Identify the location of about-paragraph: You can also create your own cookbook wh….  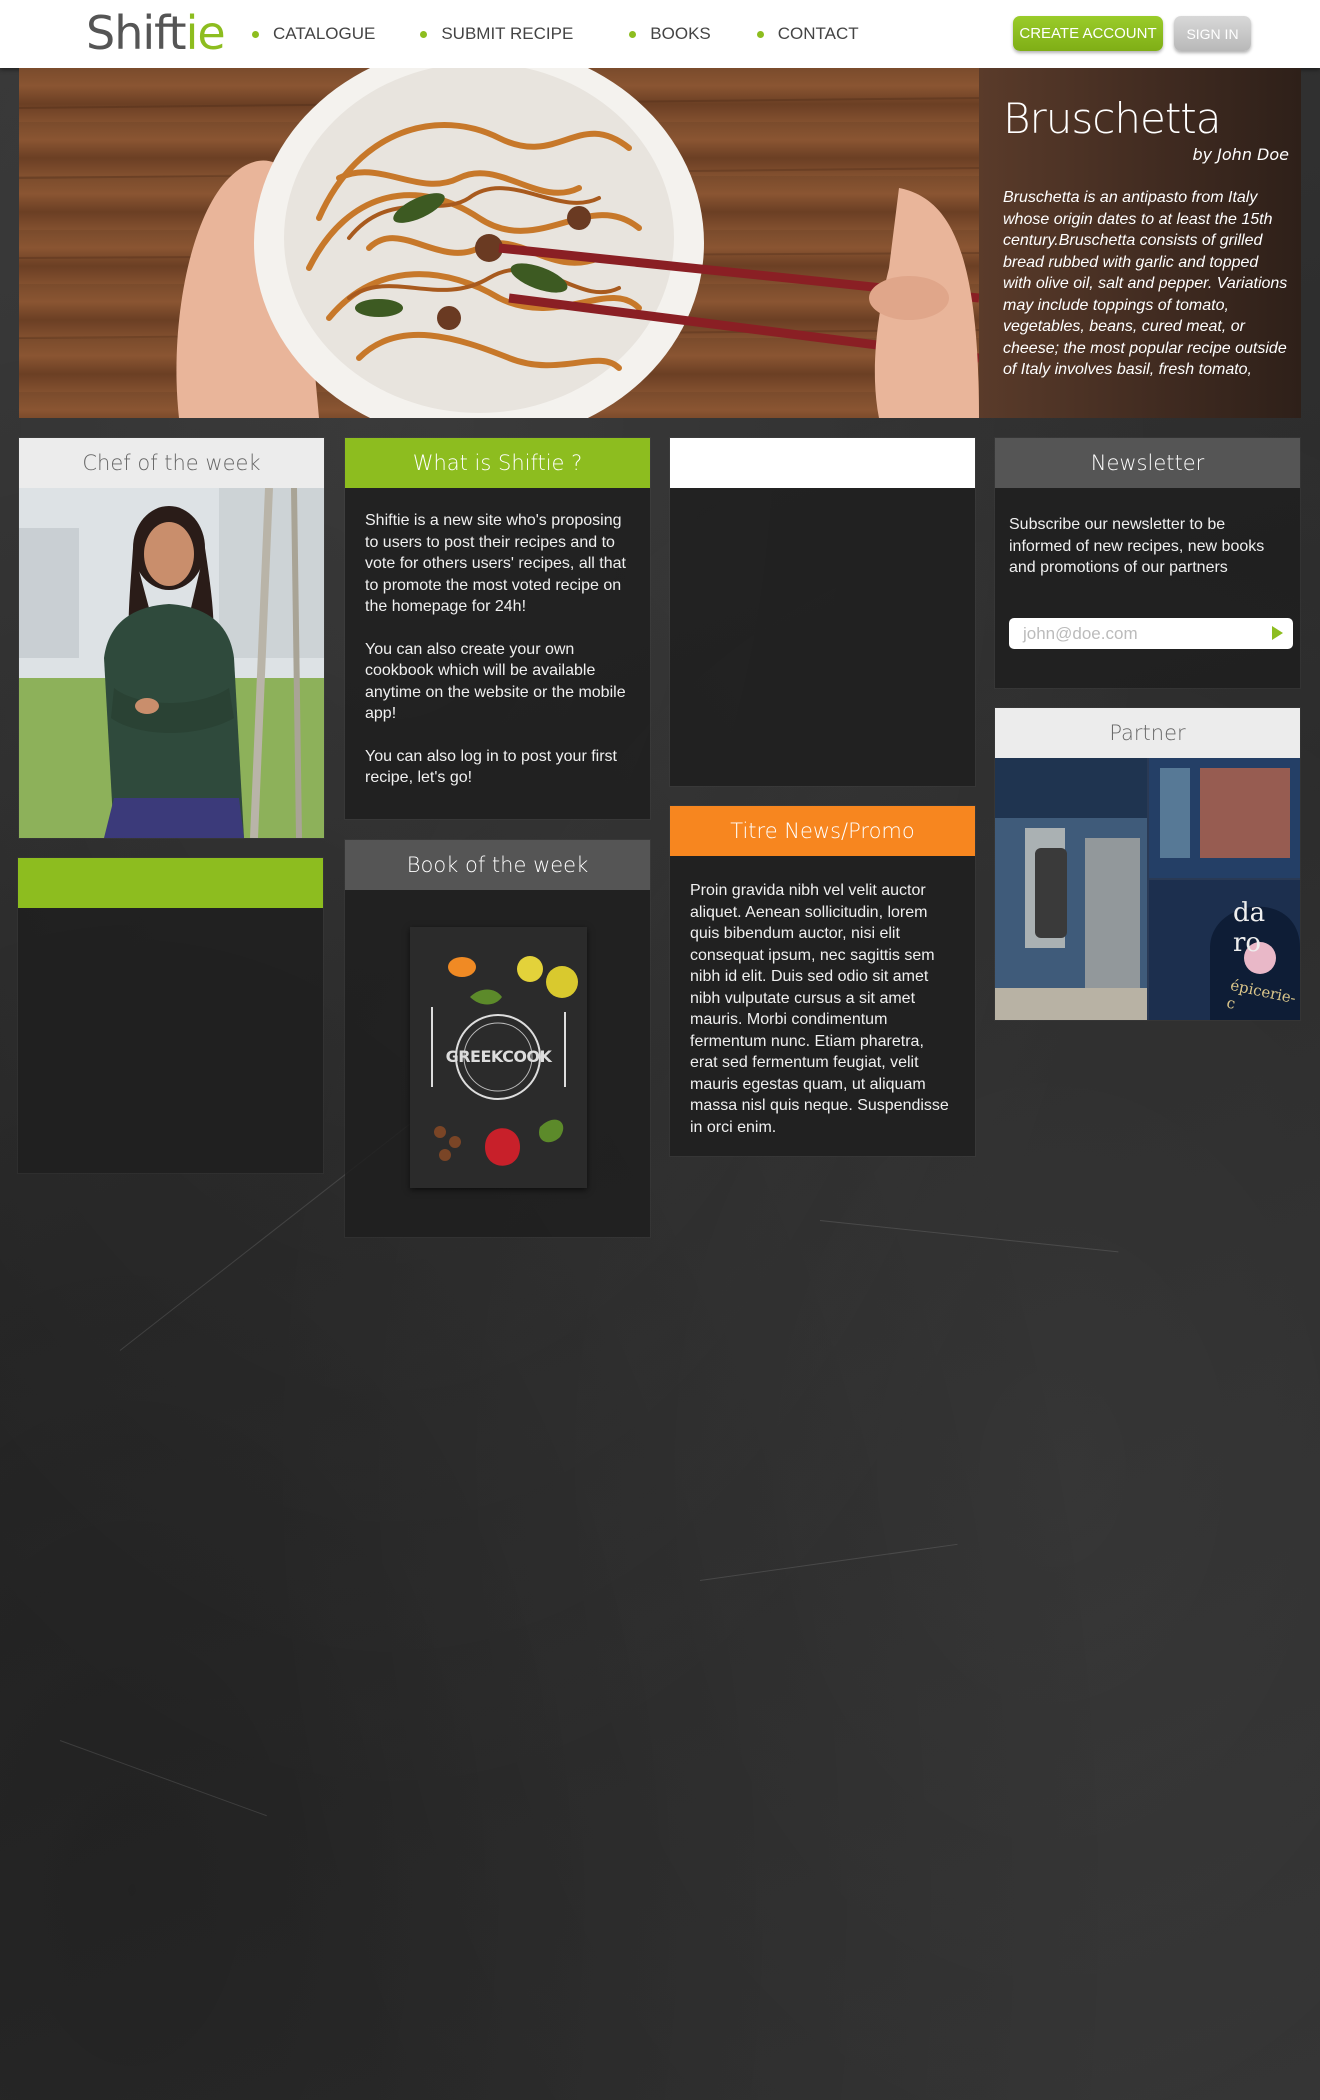
(495, 681).